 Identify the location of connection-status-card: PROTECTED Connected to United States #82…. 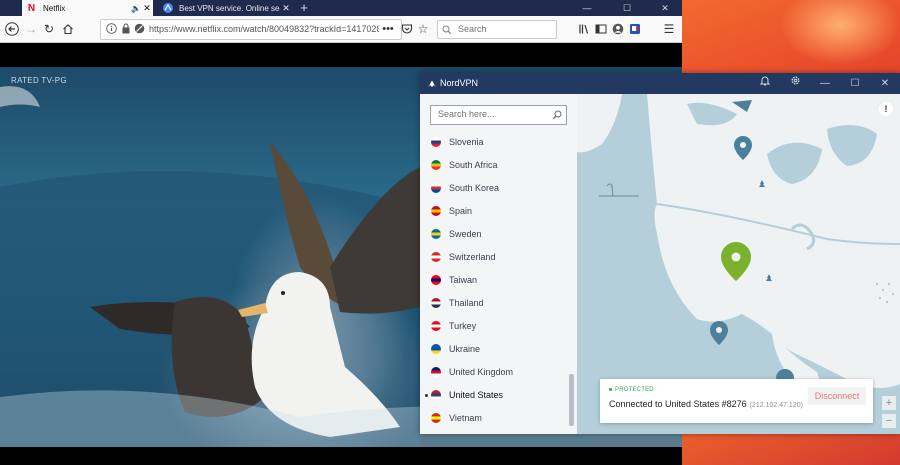
(736, 401).